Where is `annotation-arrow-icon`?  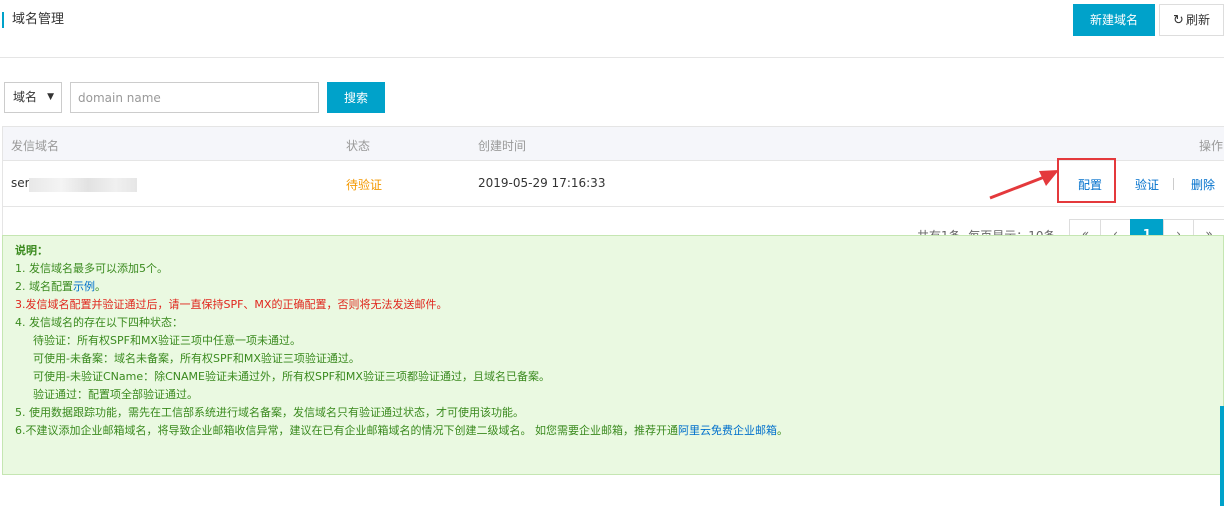
annotation-arrow-icon is located at coordinates (1024, 185).